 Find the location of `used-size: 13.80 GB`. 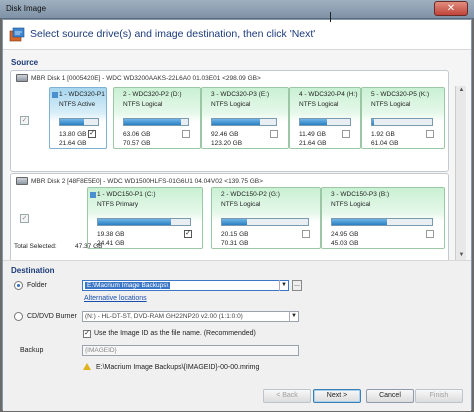

used-size: 13.80 GB is located at coordinates (73, 134).